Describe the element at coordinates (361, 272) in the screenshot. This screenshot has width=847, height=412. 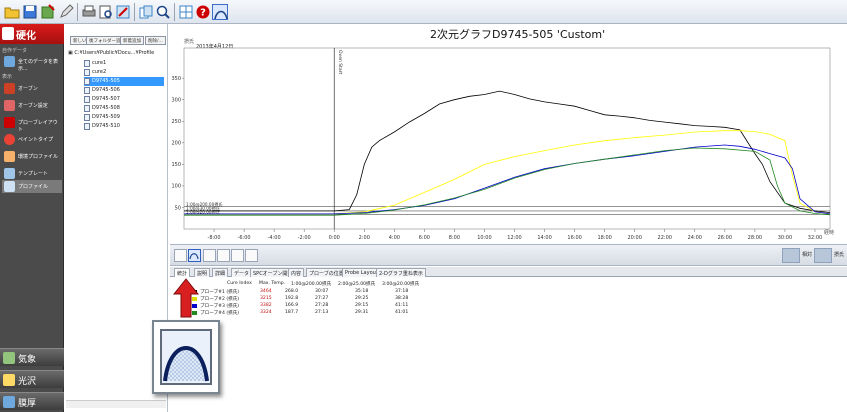
I see `tab-probe-layout: Probe Layout` at that location.